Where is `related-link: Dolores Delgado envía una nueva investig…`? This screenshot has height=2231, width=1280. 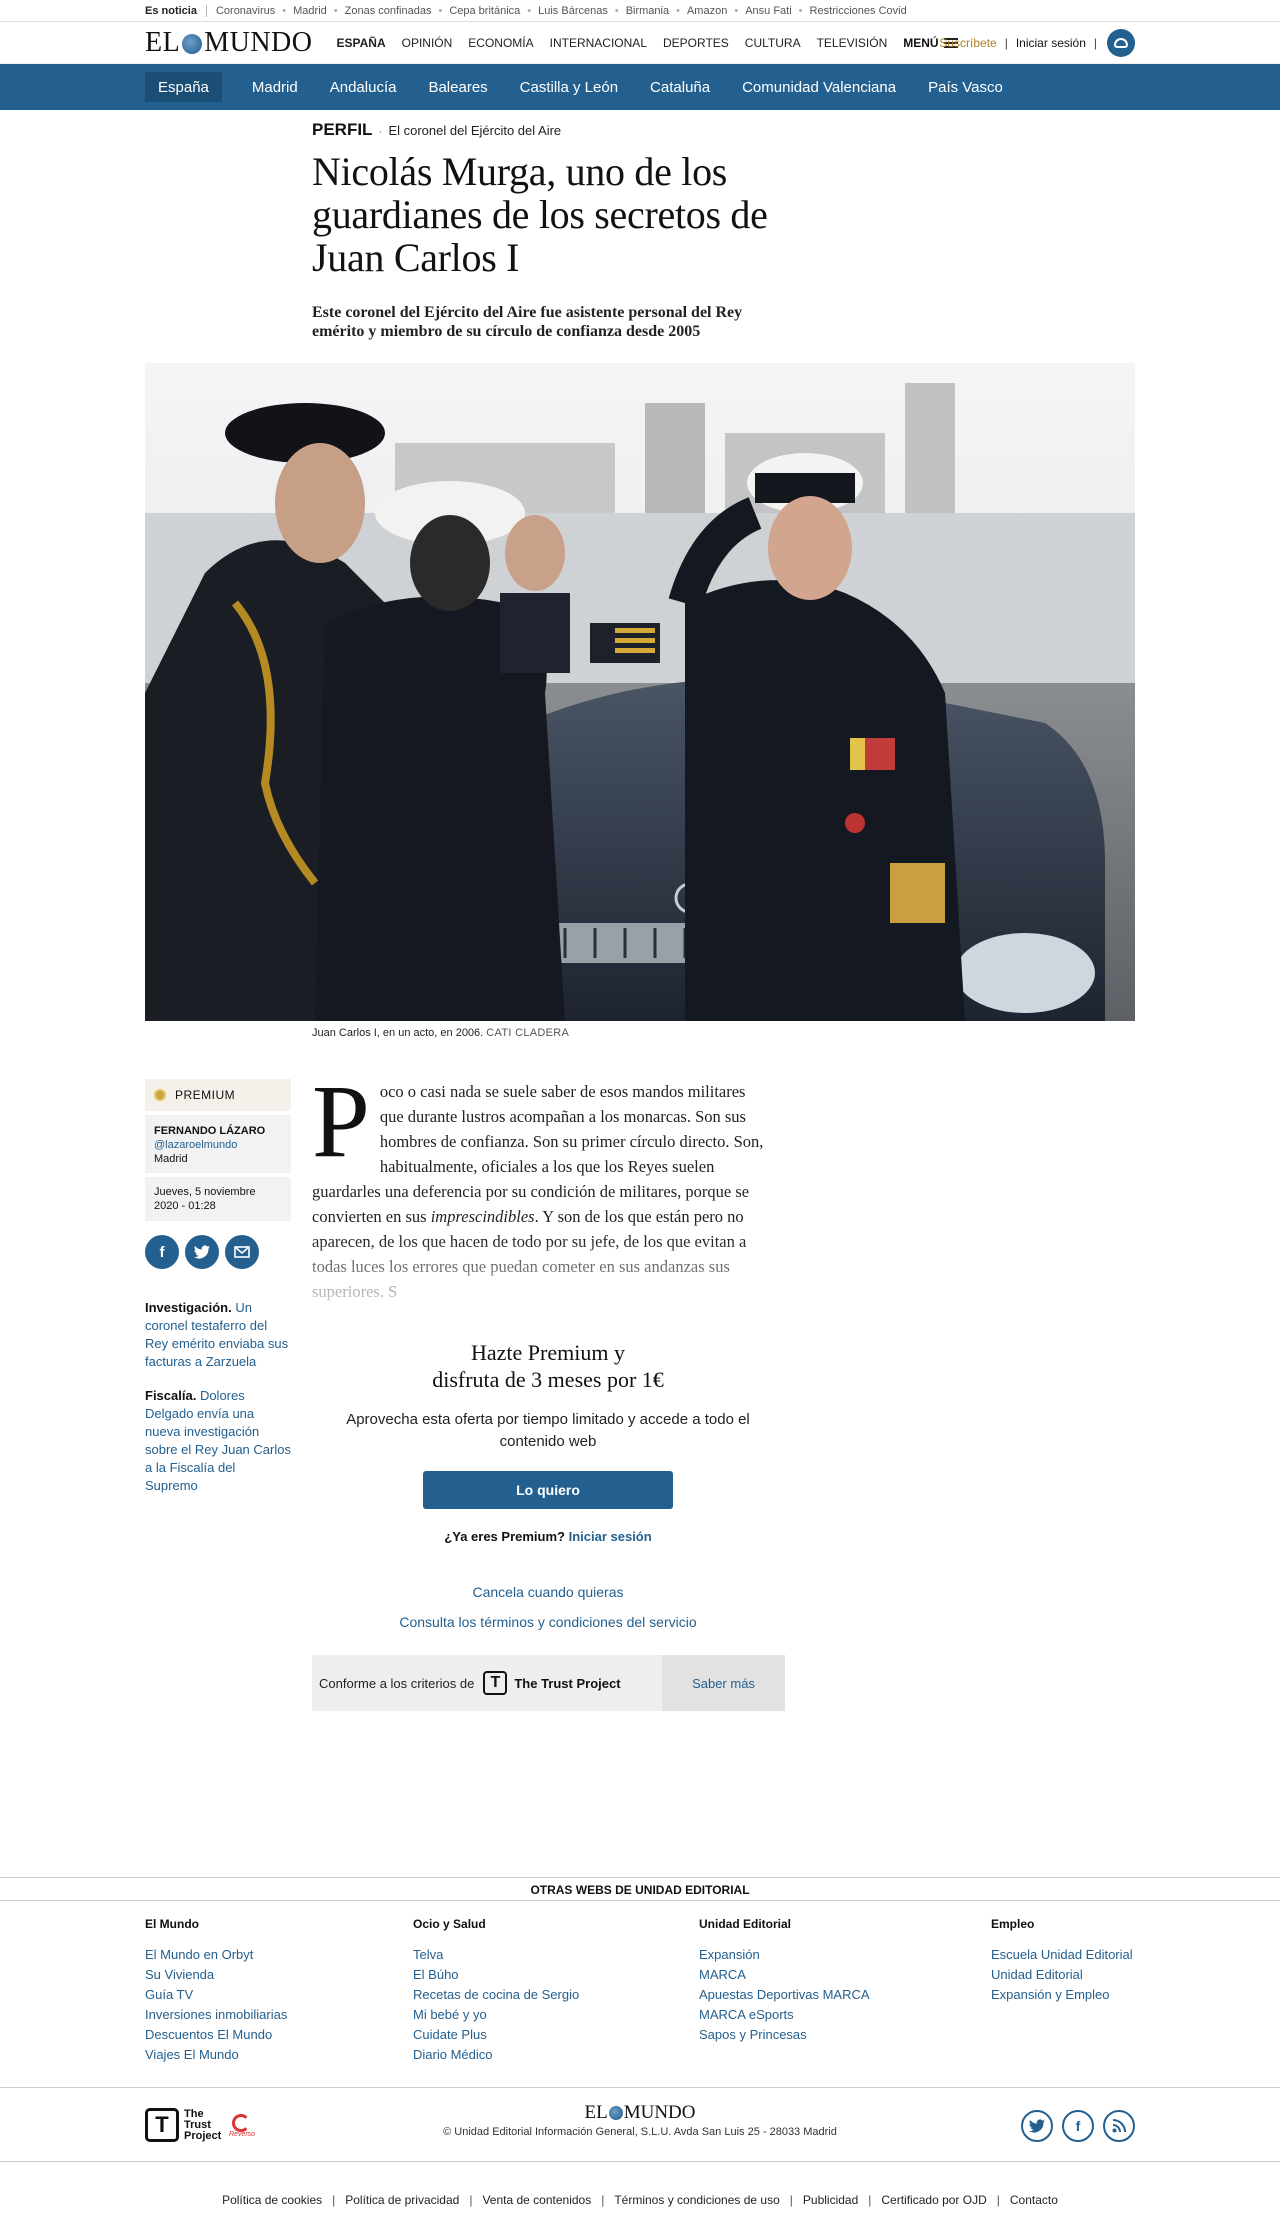
related-link: Dolores Delgado envía una nueva investig… is located at coordinates (218, 1440).